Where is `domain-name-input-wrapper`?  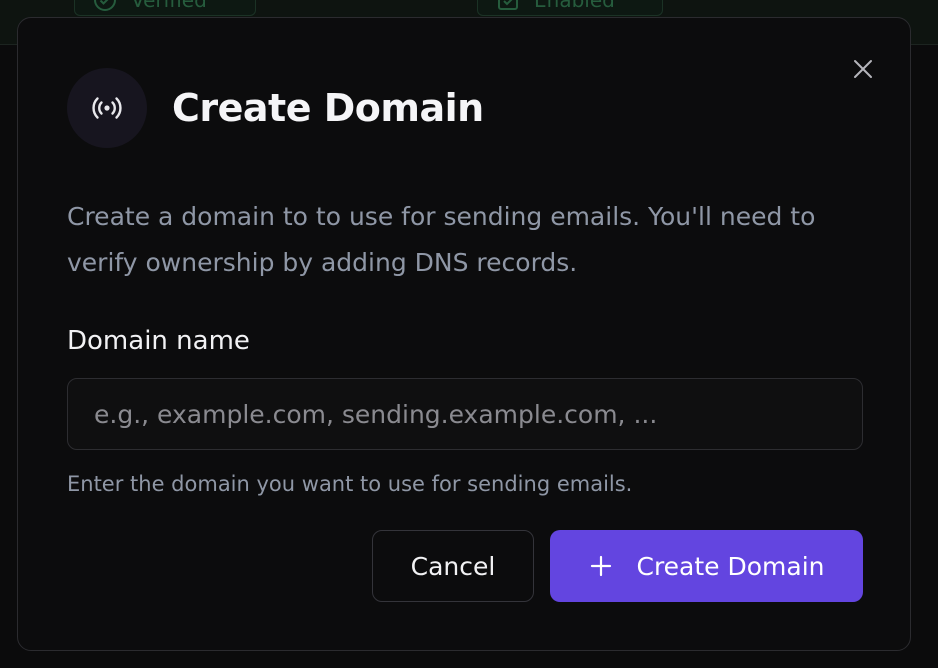 domain-name-input-wrapper is located at coordinates (465, 414).